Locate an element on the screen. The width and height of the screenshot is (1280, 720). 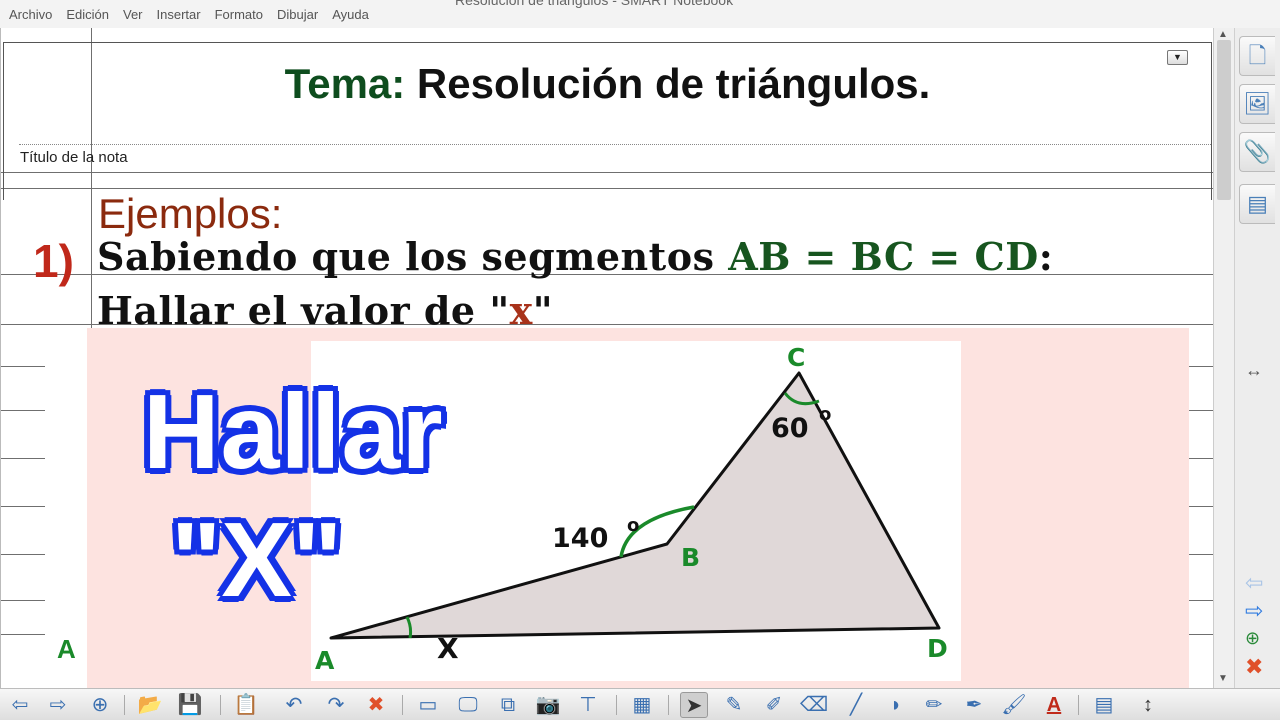
gallery-tab: 🖼 is located at coordinates (1257, 104).